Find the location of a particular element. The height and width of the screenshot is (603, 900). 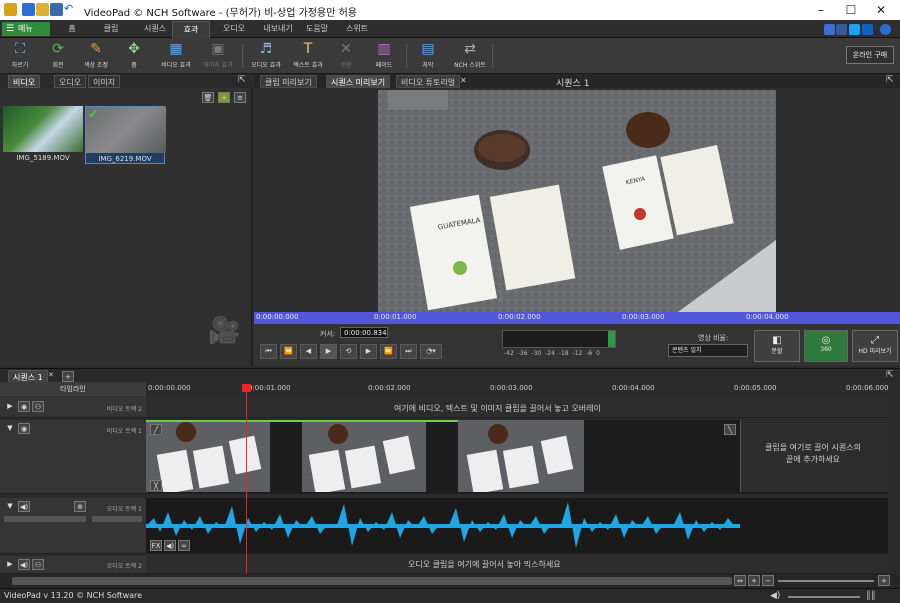

volume-slider is located at coordinates (45, 519).